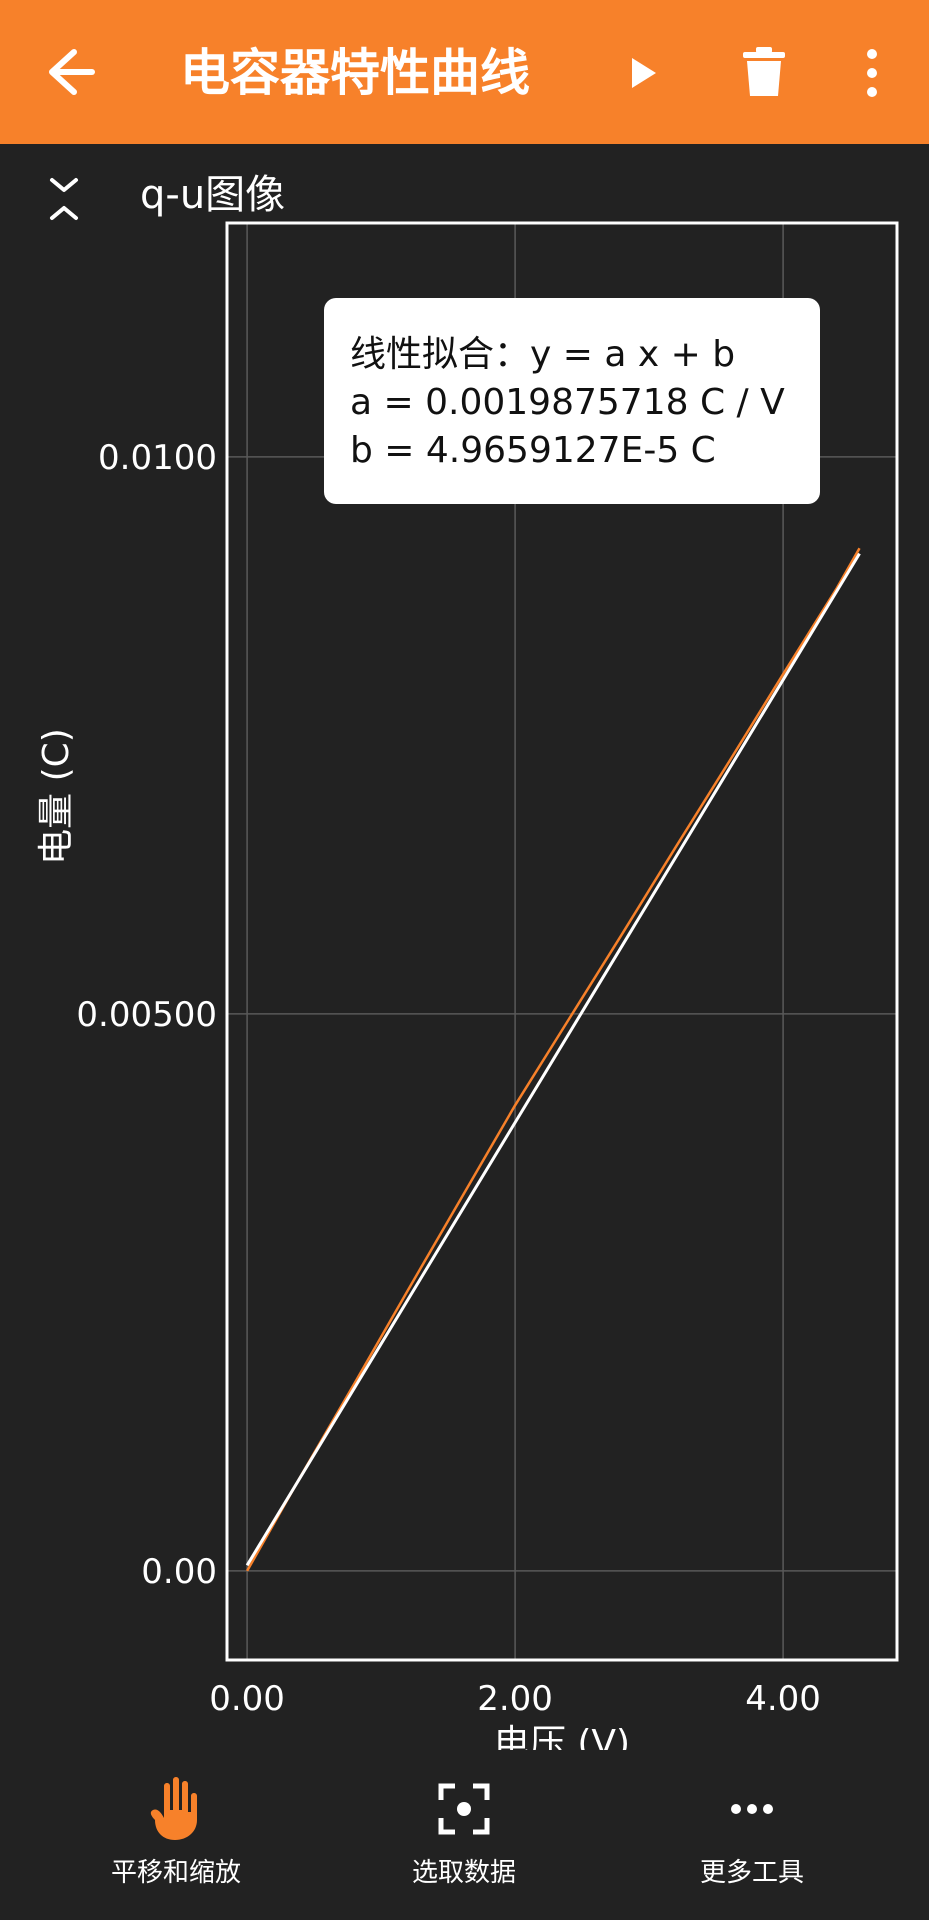  I want to click on hand-icon, so click(173, 1808).